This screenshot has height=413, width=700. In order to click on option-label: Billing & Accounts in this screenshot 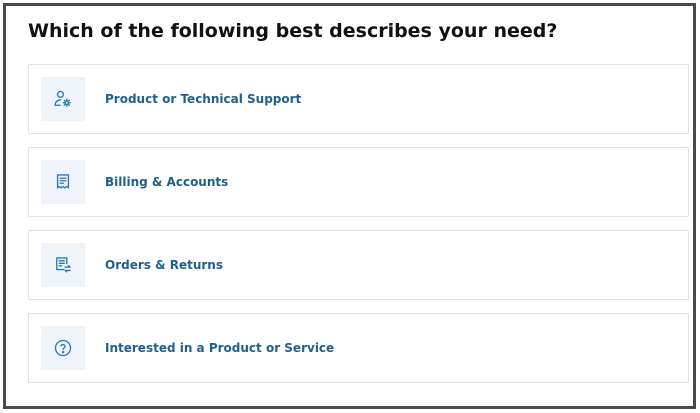, I will do `click(167, 182)`.